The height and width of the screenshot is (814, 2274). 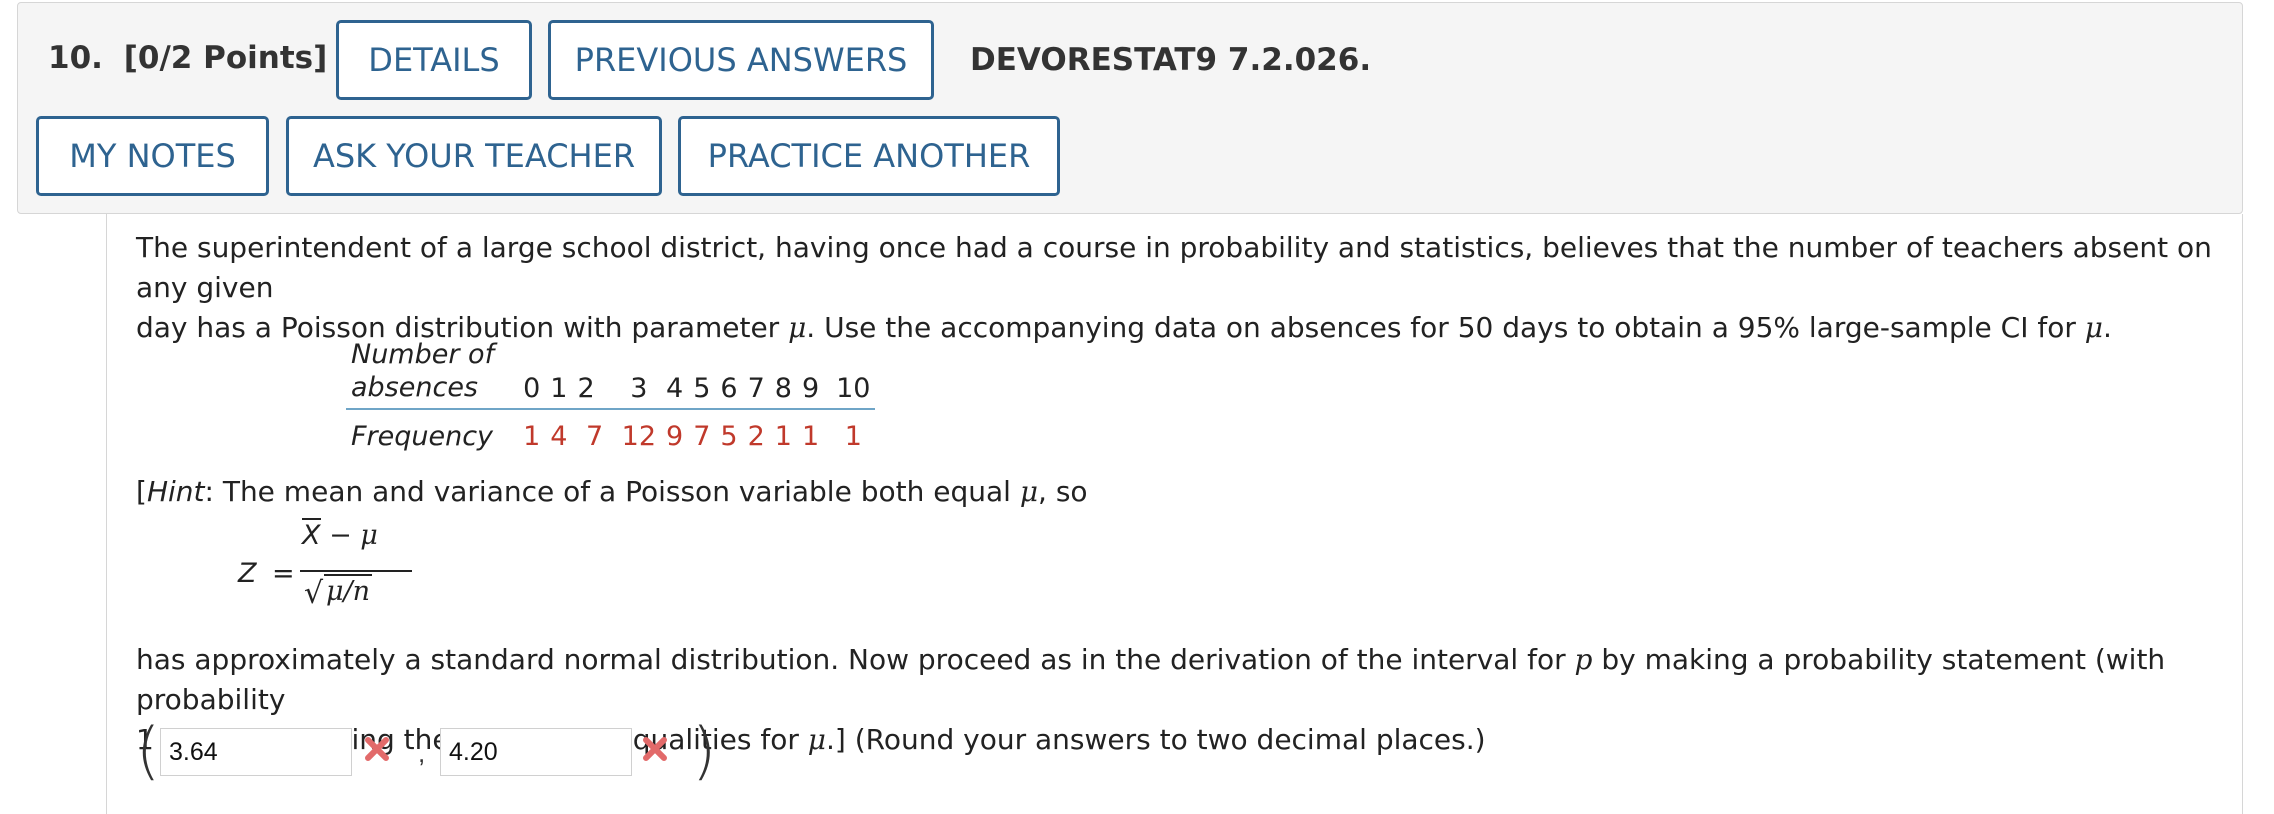 What do you see at coordinates (741, 60) in the screenshot?
I see `previous-answers-button: PREVIOUS ANSWERS` at bounding box center [741, 60].